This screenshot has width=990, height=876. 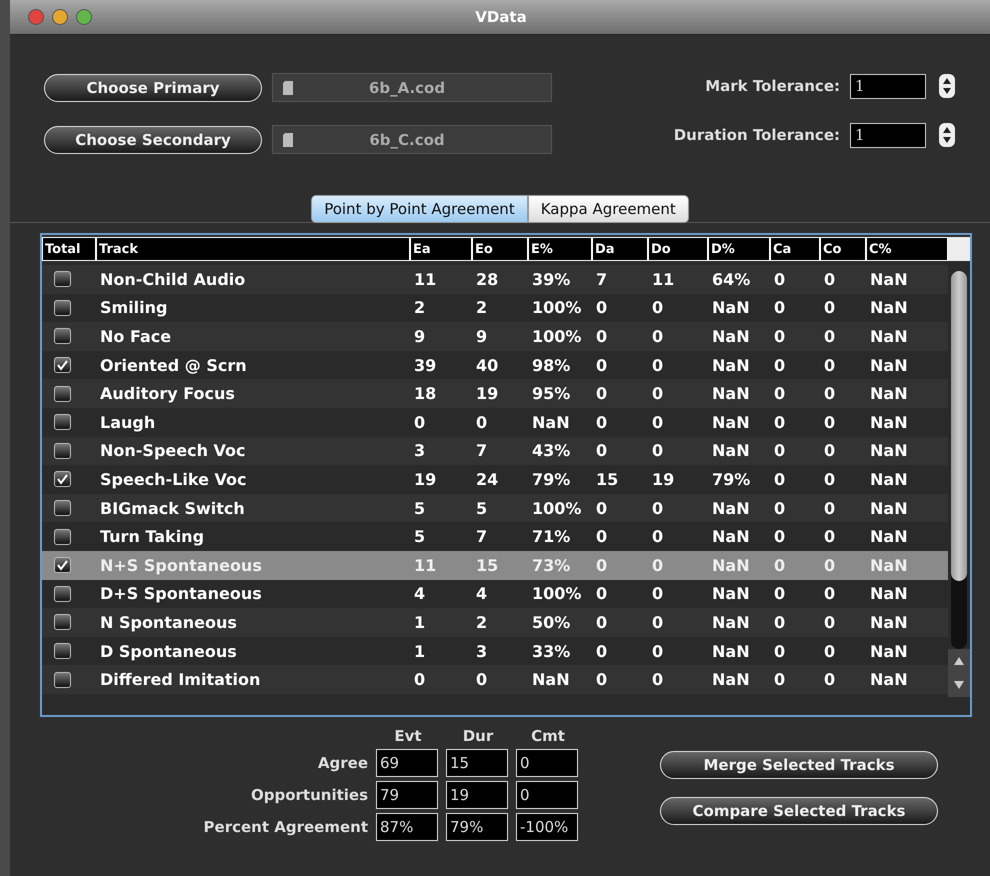 What do you see at coordinates (481, 536) in the screenshot?
I see `table-cell-text: 7` at bounding box center [481, 536].